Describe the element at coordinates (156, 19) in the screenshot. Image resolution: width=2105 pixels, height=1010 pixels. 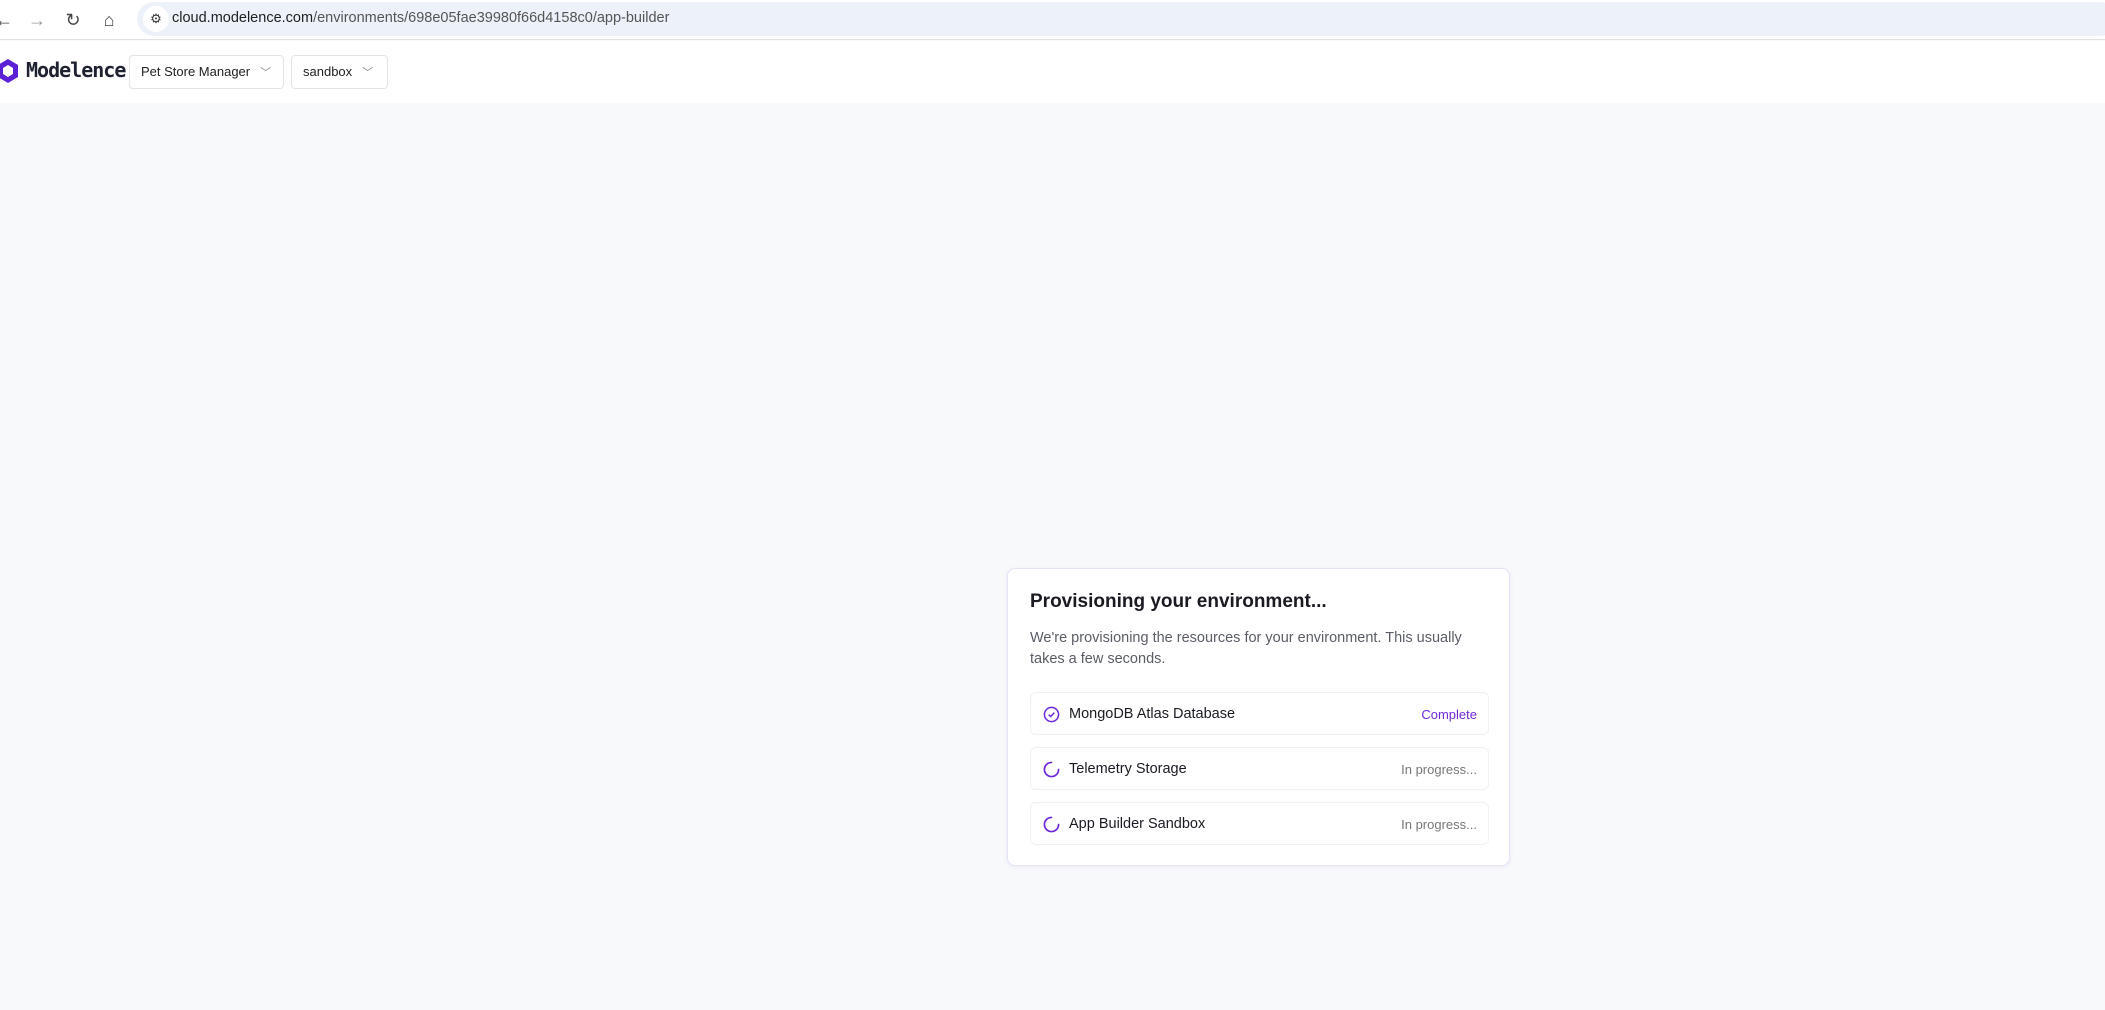
I see `site-settings-icon: ⚙` at that location.